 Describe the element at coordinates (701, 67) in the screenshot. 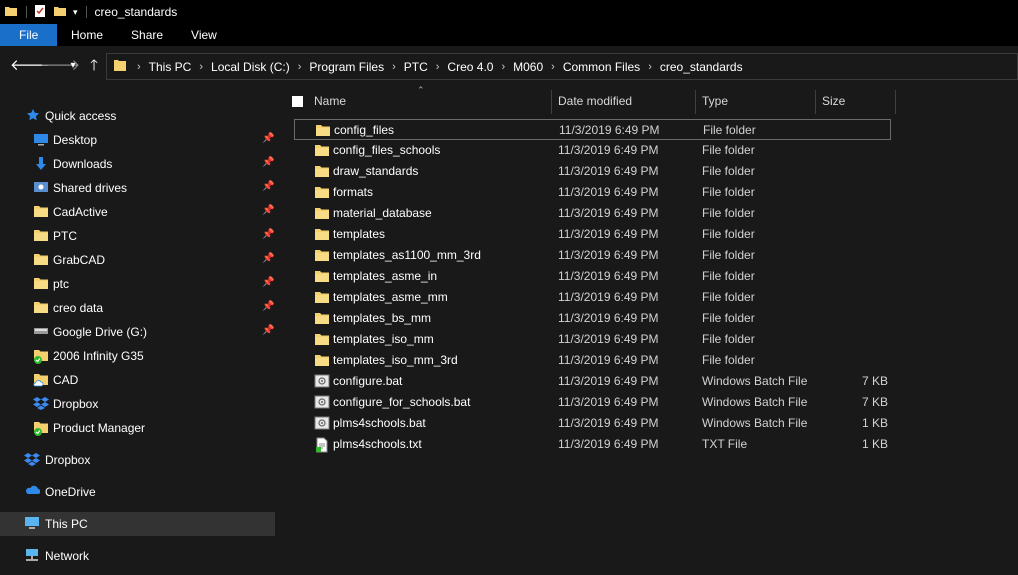

I see `breadcrumb-creo-standards: creo_standards` at that location.